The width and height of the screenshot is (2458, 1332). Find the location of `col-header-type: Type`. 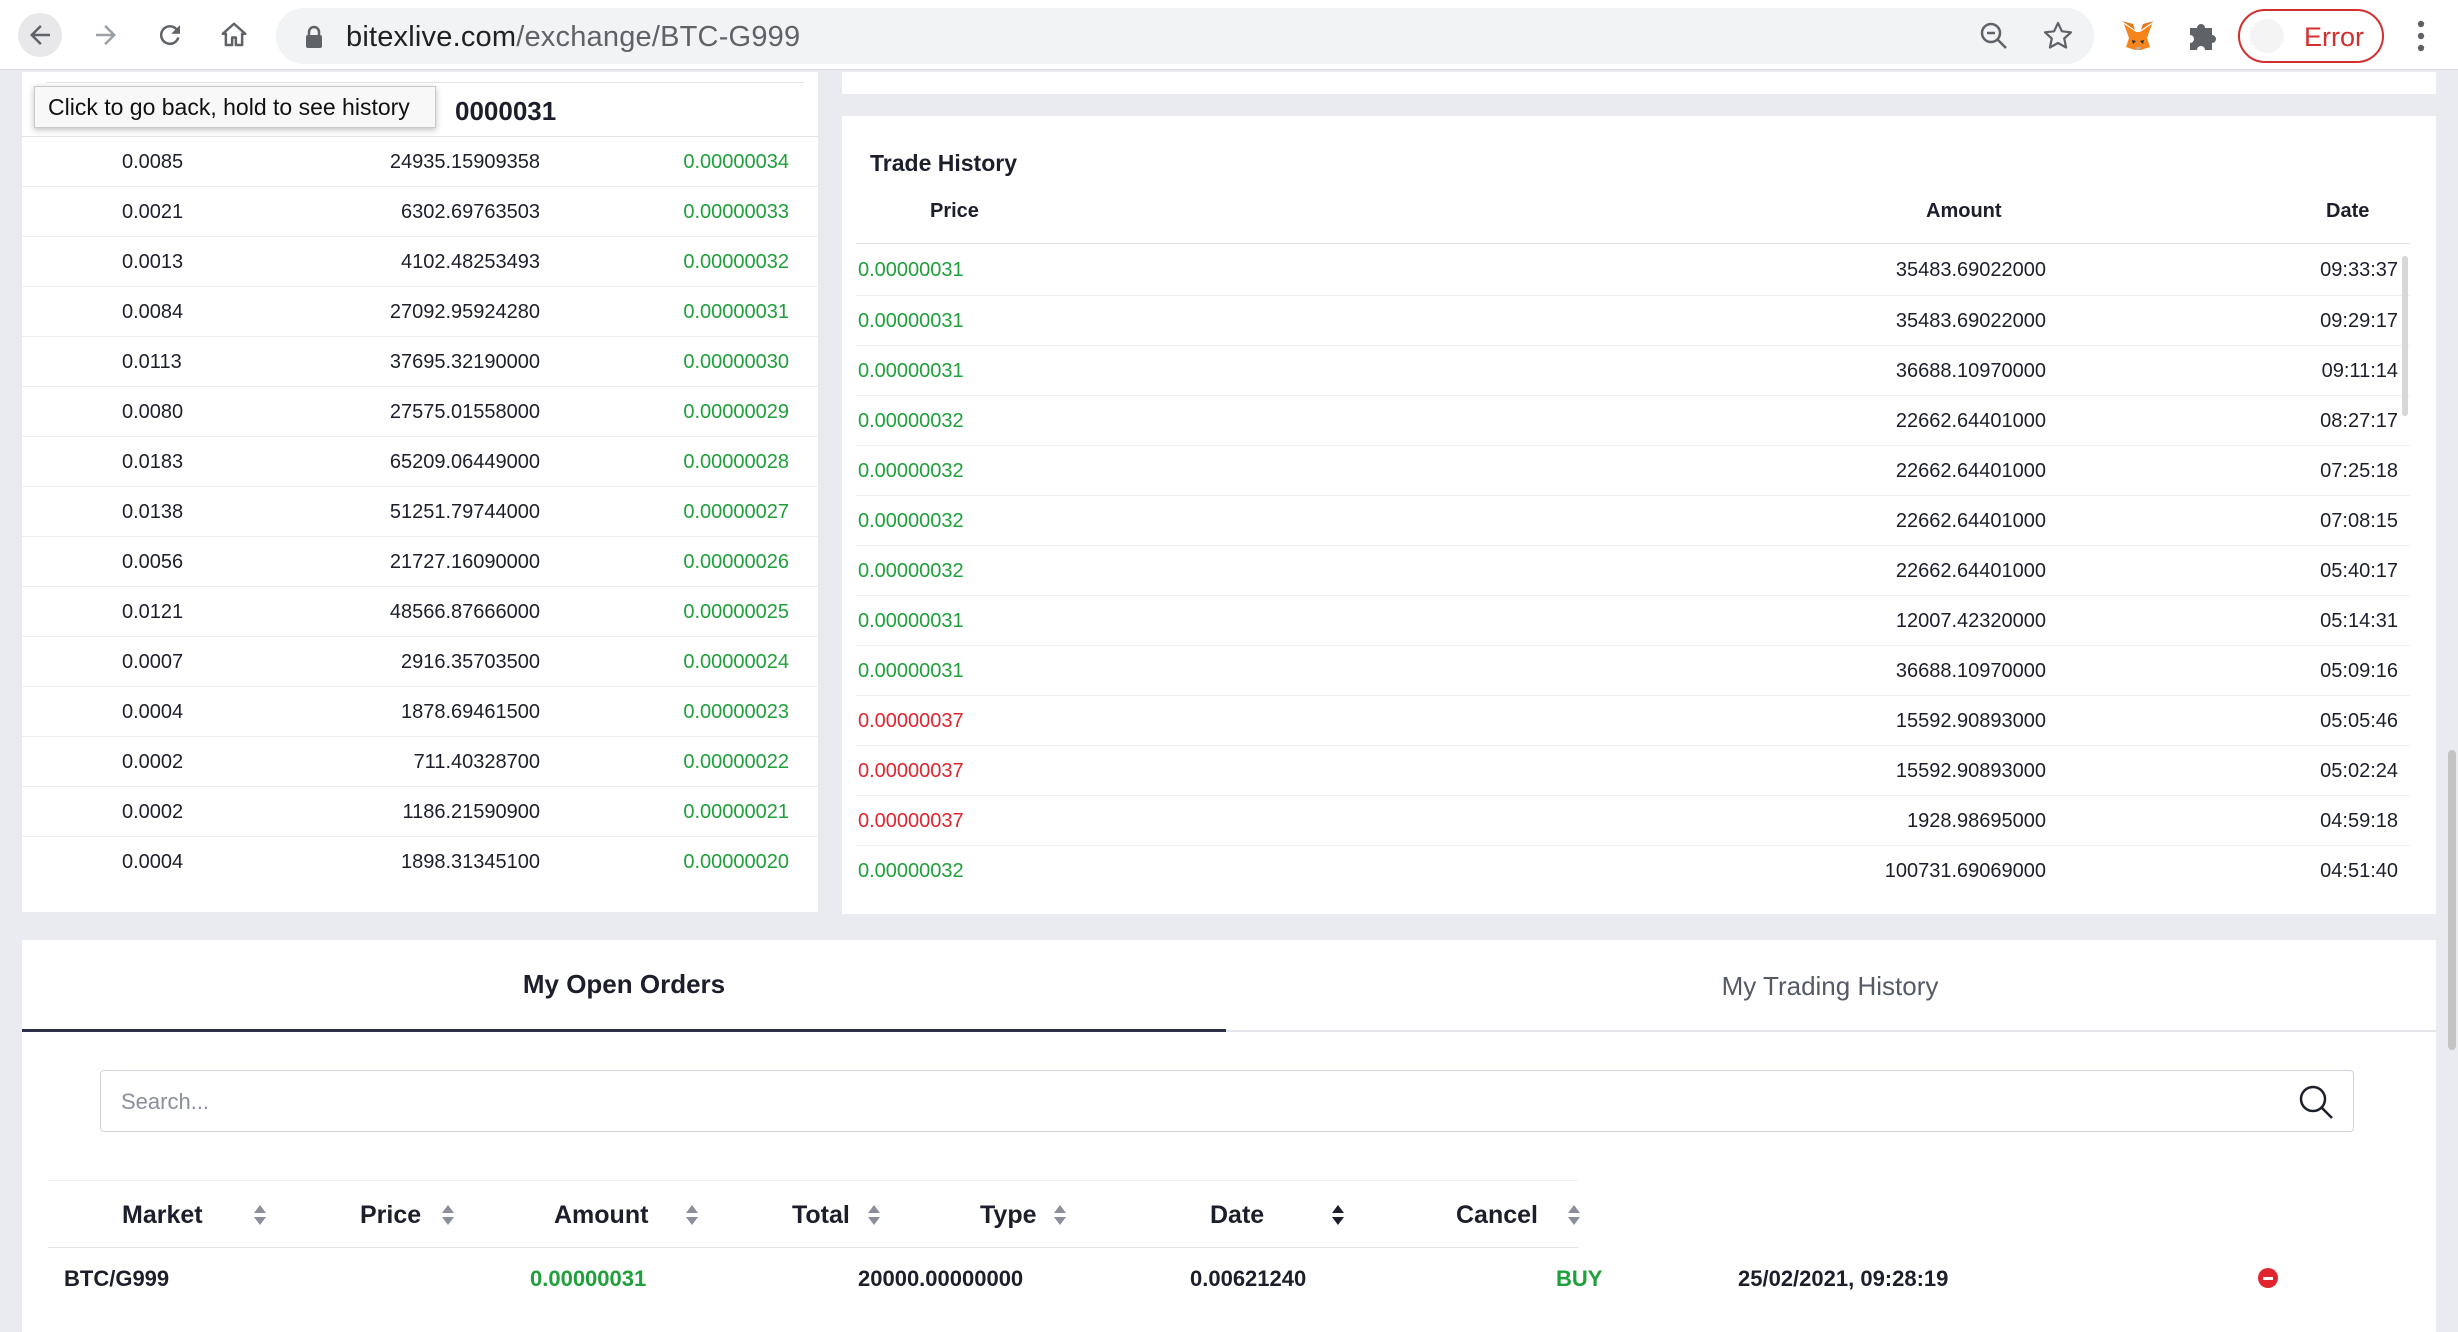

col-header-type: Type is located at coordinates (1008, 1215).